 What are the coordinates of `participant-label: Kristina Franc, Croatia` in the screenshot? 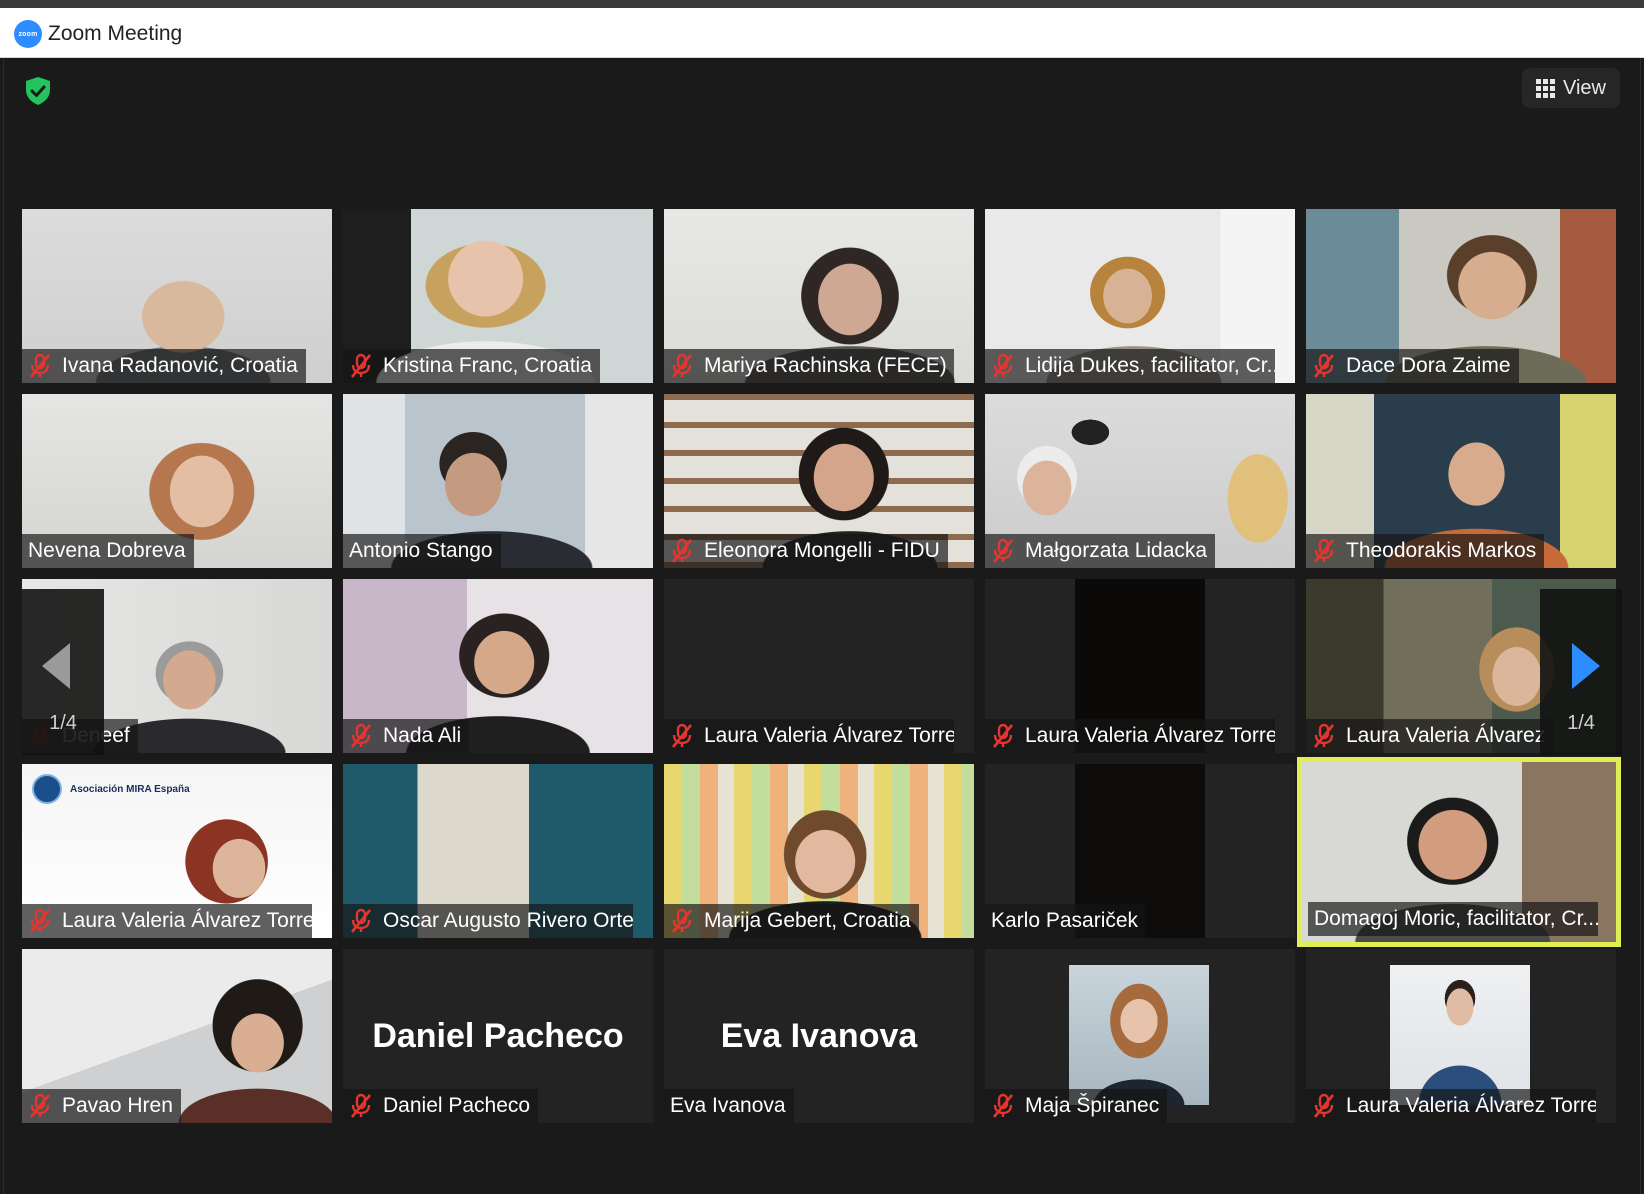 It's located at (471, 366).